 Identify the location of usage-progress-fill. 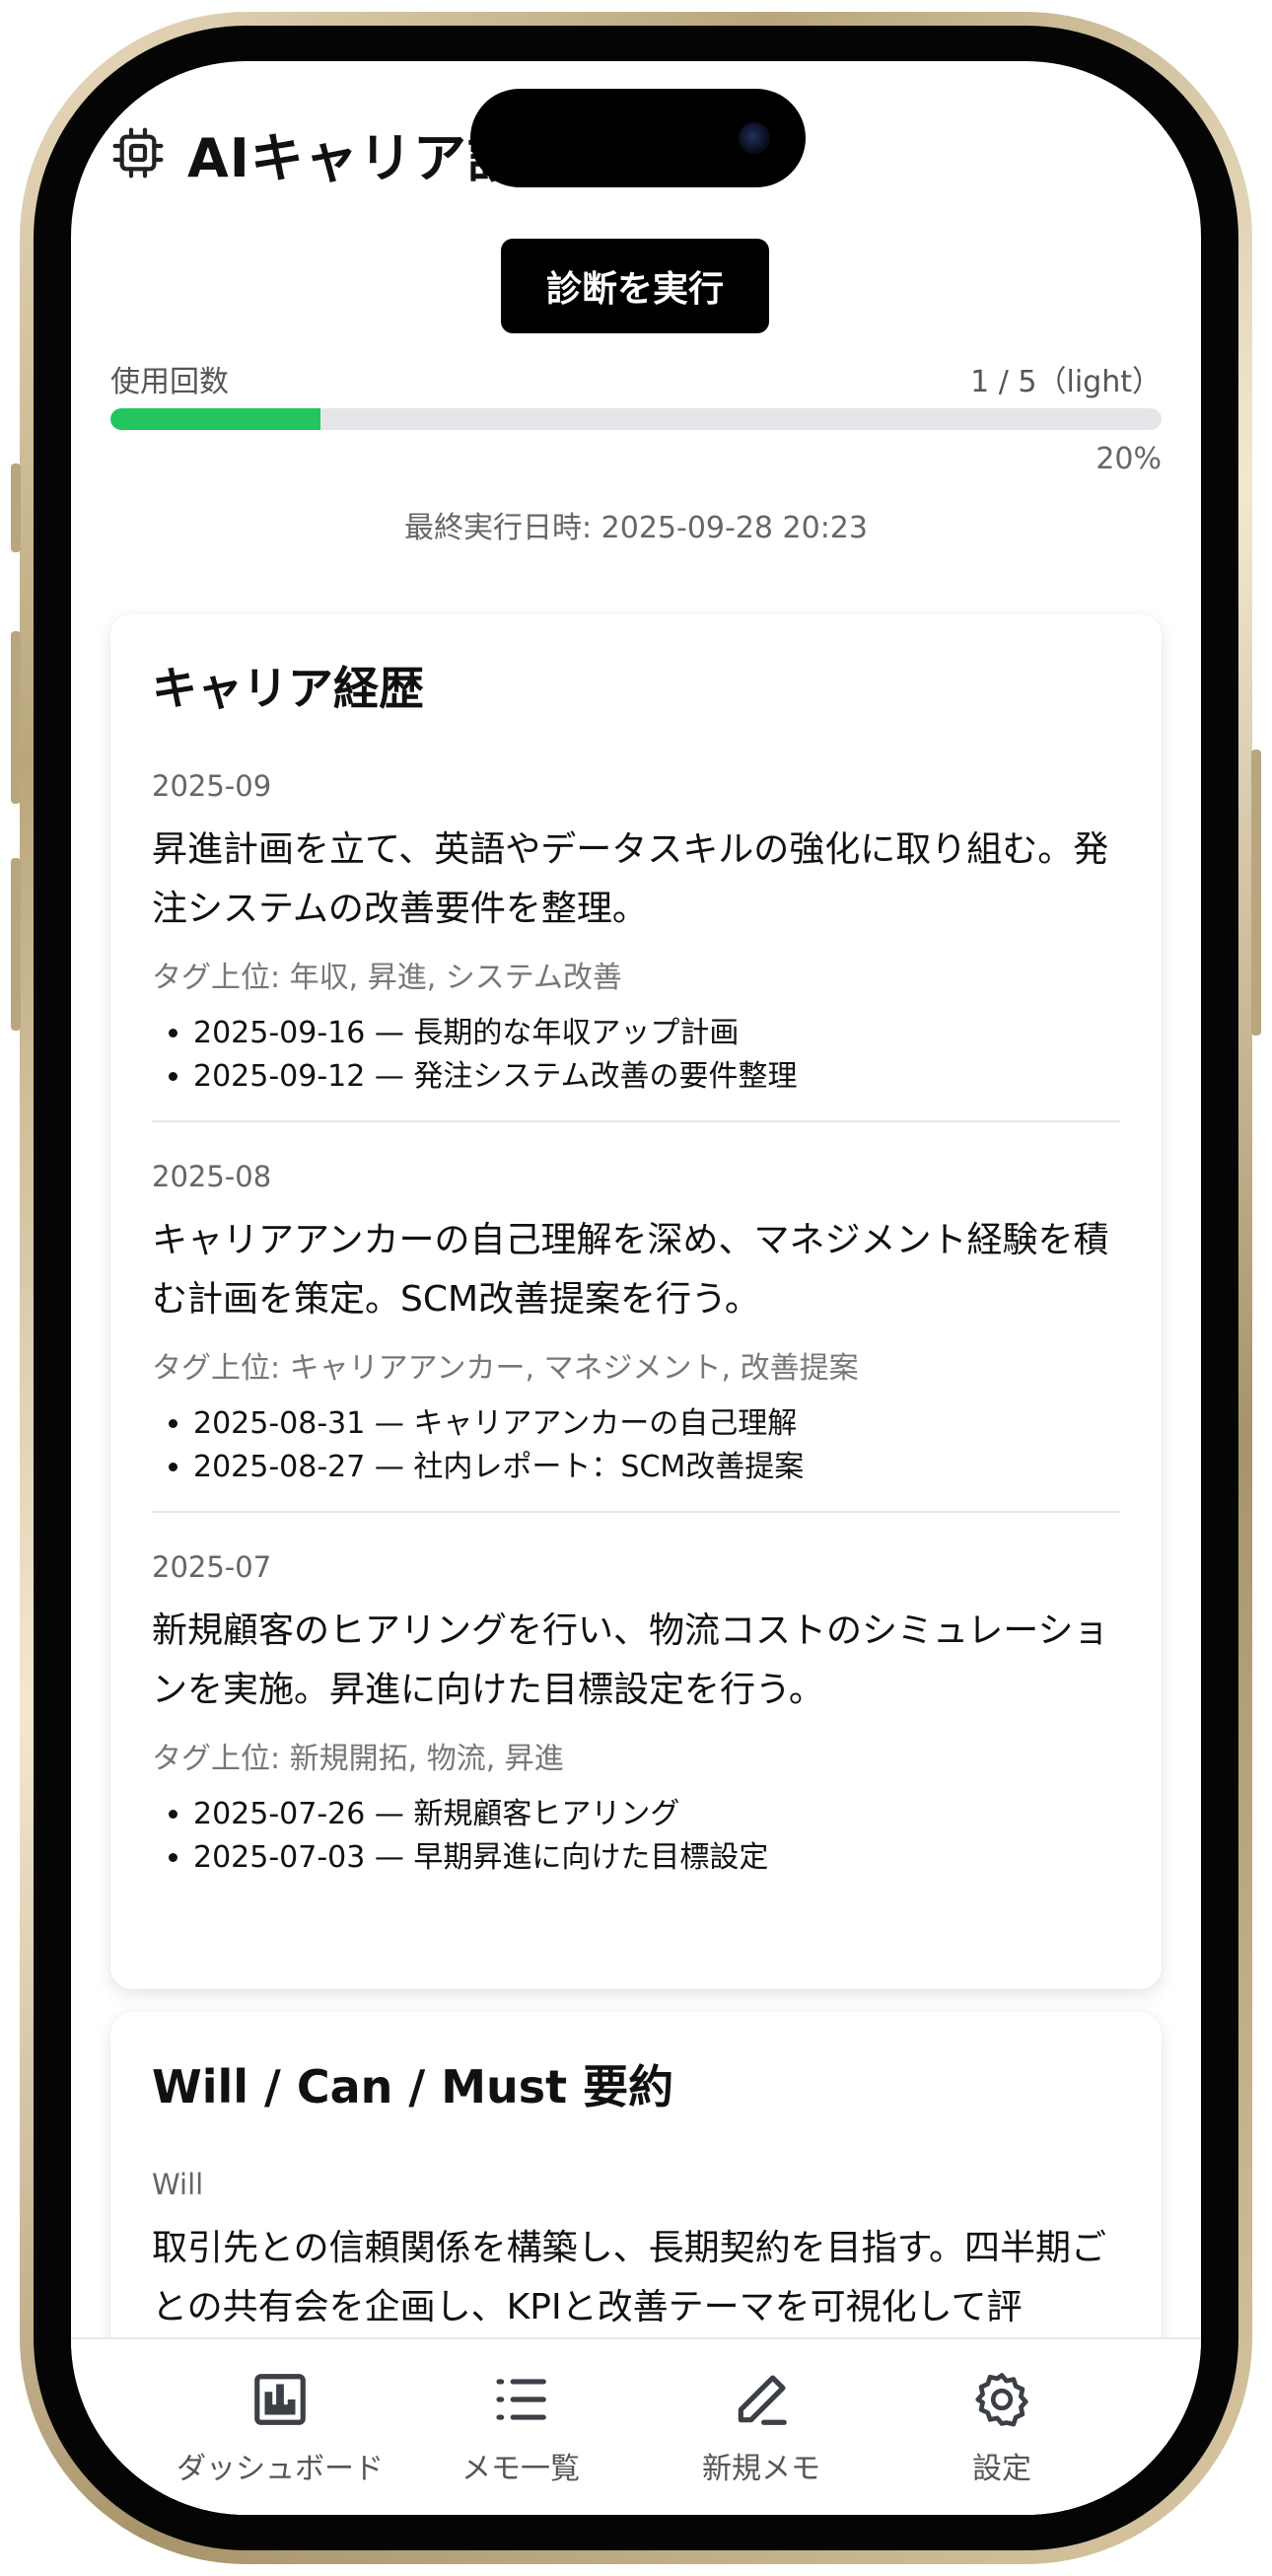
(215, 419).